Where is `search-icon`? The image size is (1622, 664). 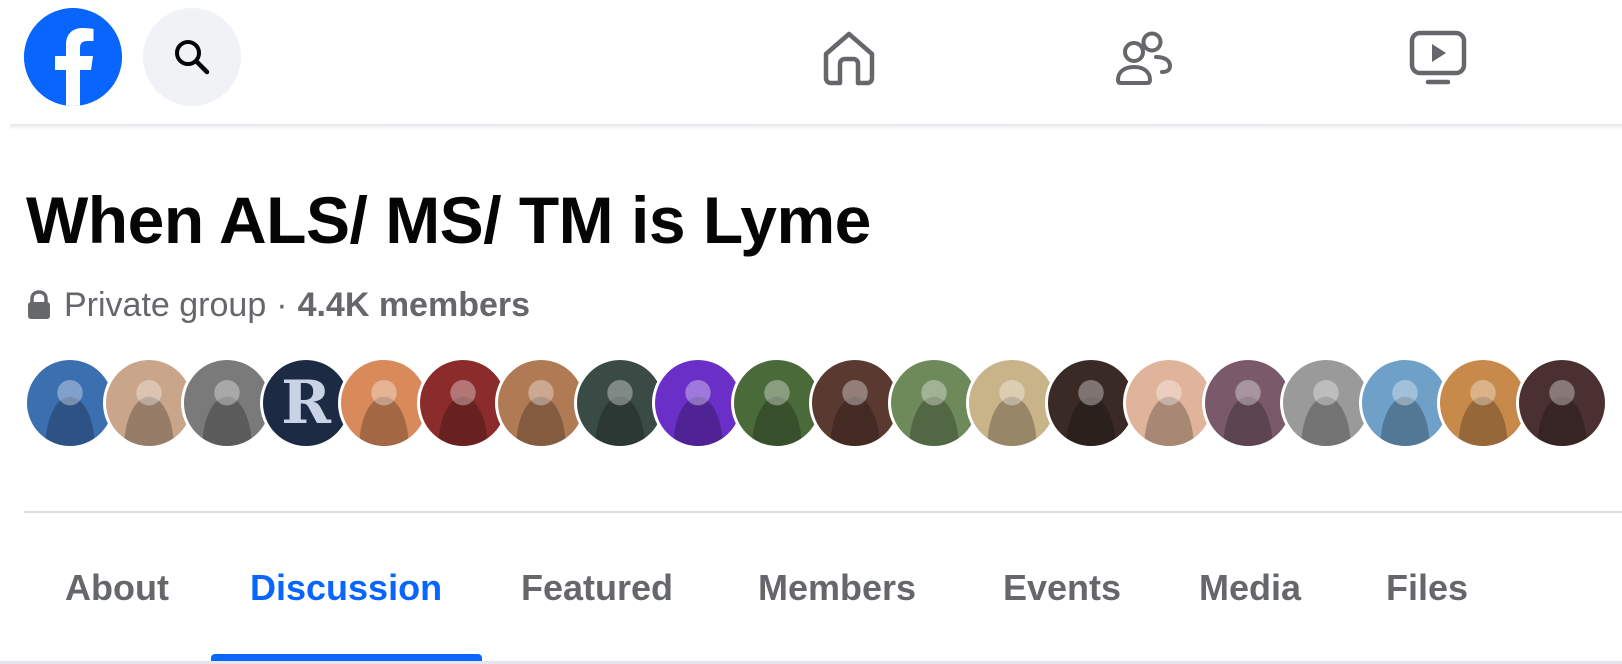 search-icon is located at coordinates (192, 57).